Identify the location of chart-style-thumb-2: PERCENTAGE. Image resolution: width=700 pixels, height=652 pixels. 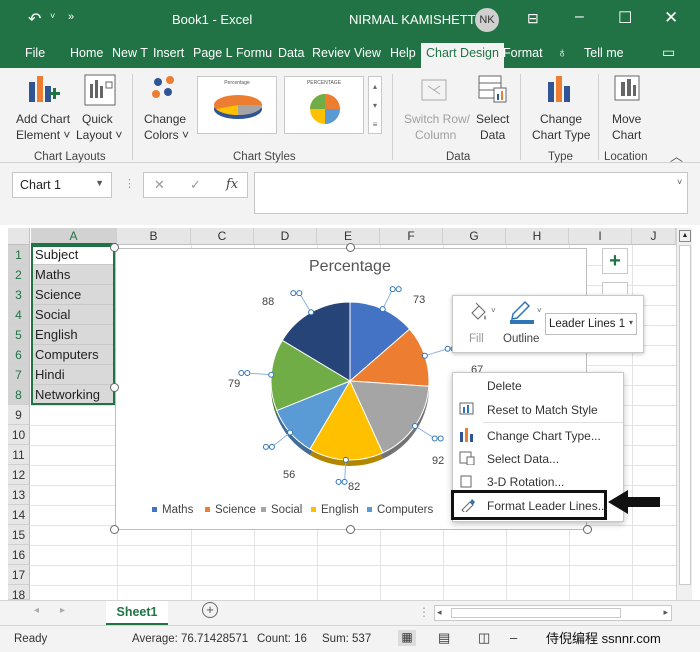
(324, 105).